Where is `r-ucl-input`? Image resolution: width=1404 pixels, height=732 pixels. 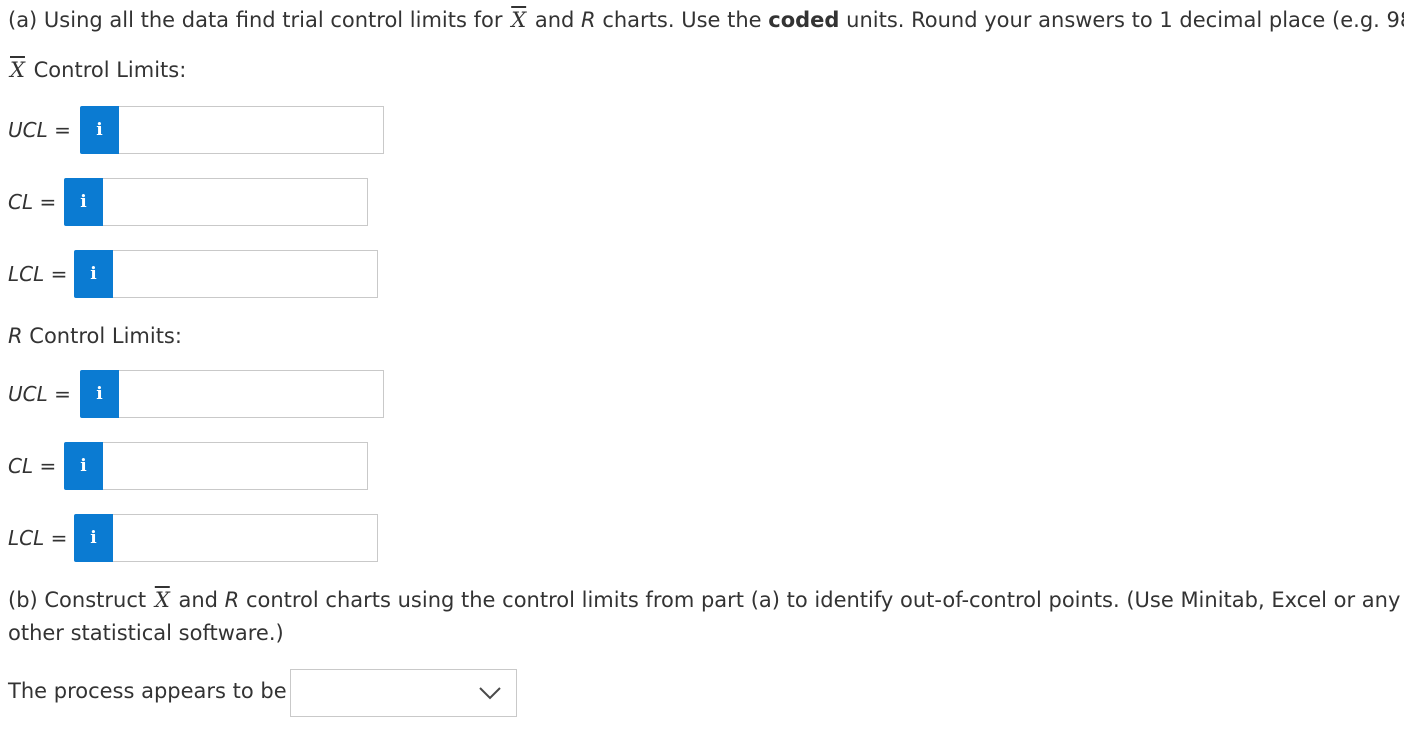 r-ucl-input is located at coordinates (251, 394).